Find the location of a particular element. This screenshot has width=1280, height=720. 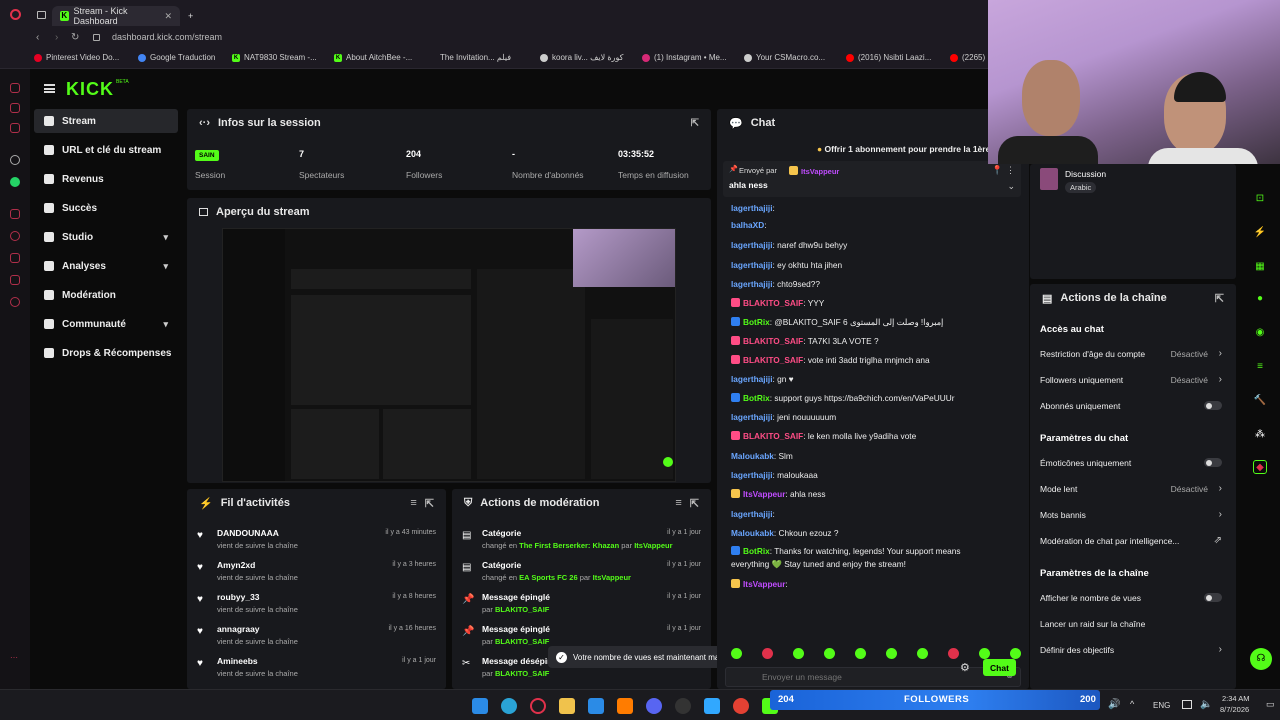

channel-action-row: Émoticônes uniquement is located at coordinates (1132, 467).